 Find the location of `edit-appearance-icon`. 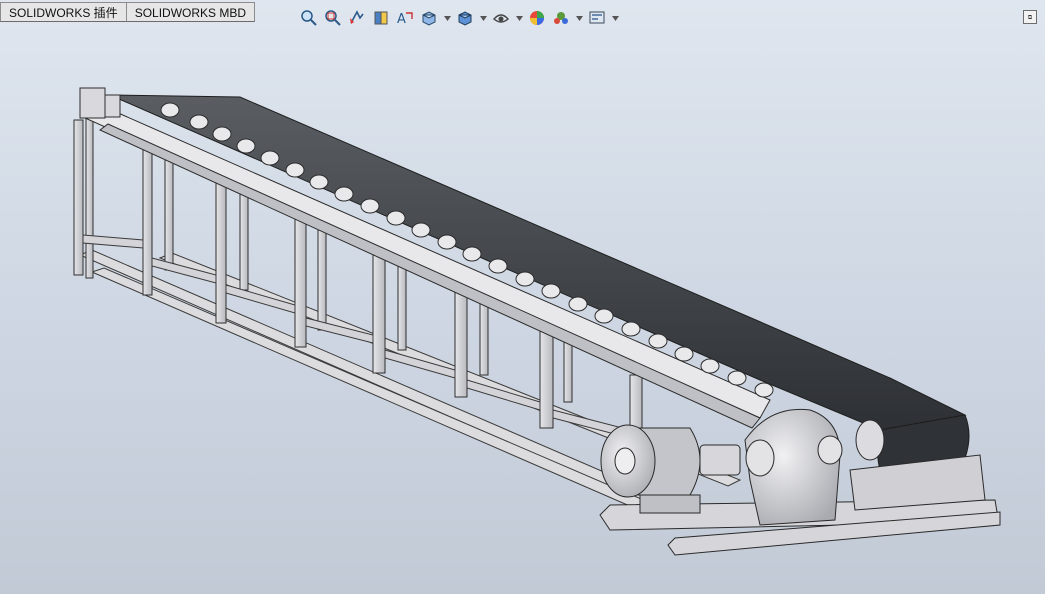

edit-appearance-icon is located at coordinates (537, 18).